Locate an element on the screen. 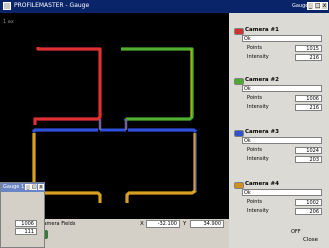  camera-4-points-value: 1002 is located at coordinates (308, 202).